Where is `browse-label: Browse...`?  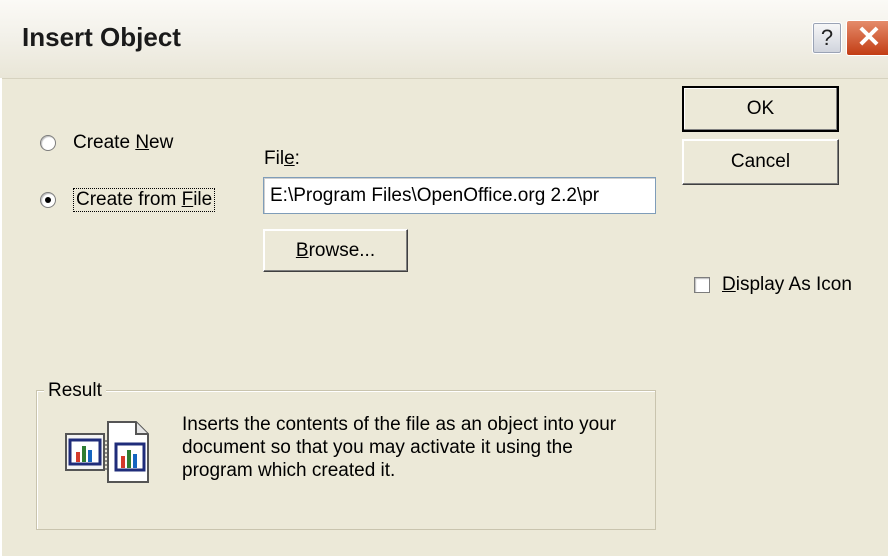
browse-label: Browse... is located at coordinates (335, 250).